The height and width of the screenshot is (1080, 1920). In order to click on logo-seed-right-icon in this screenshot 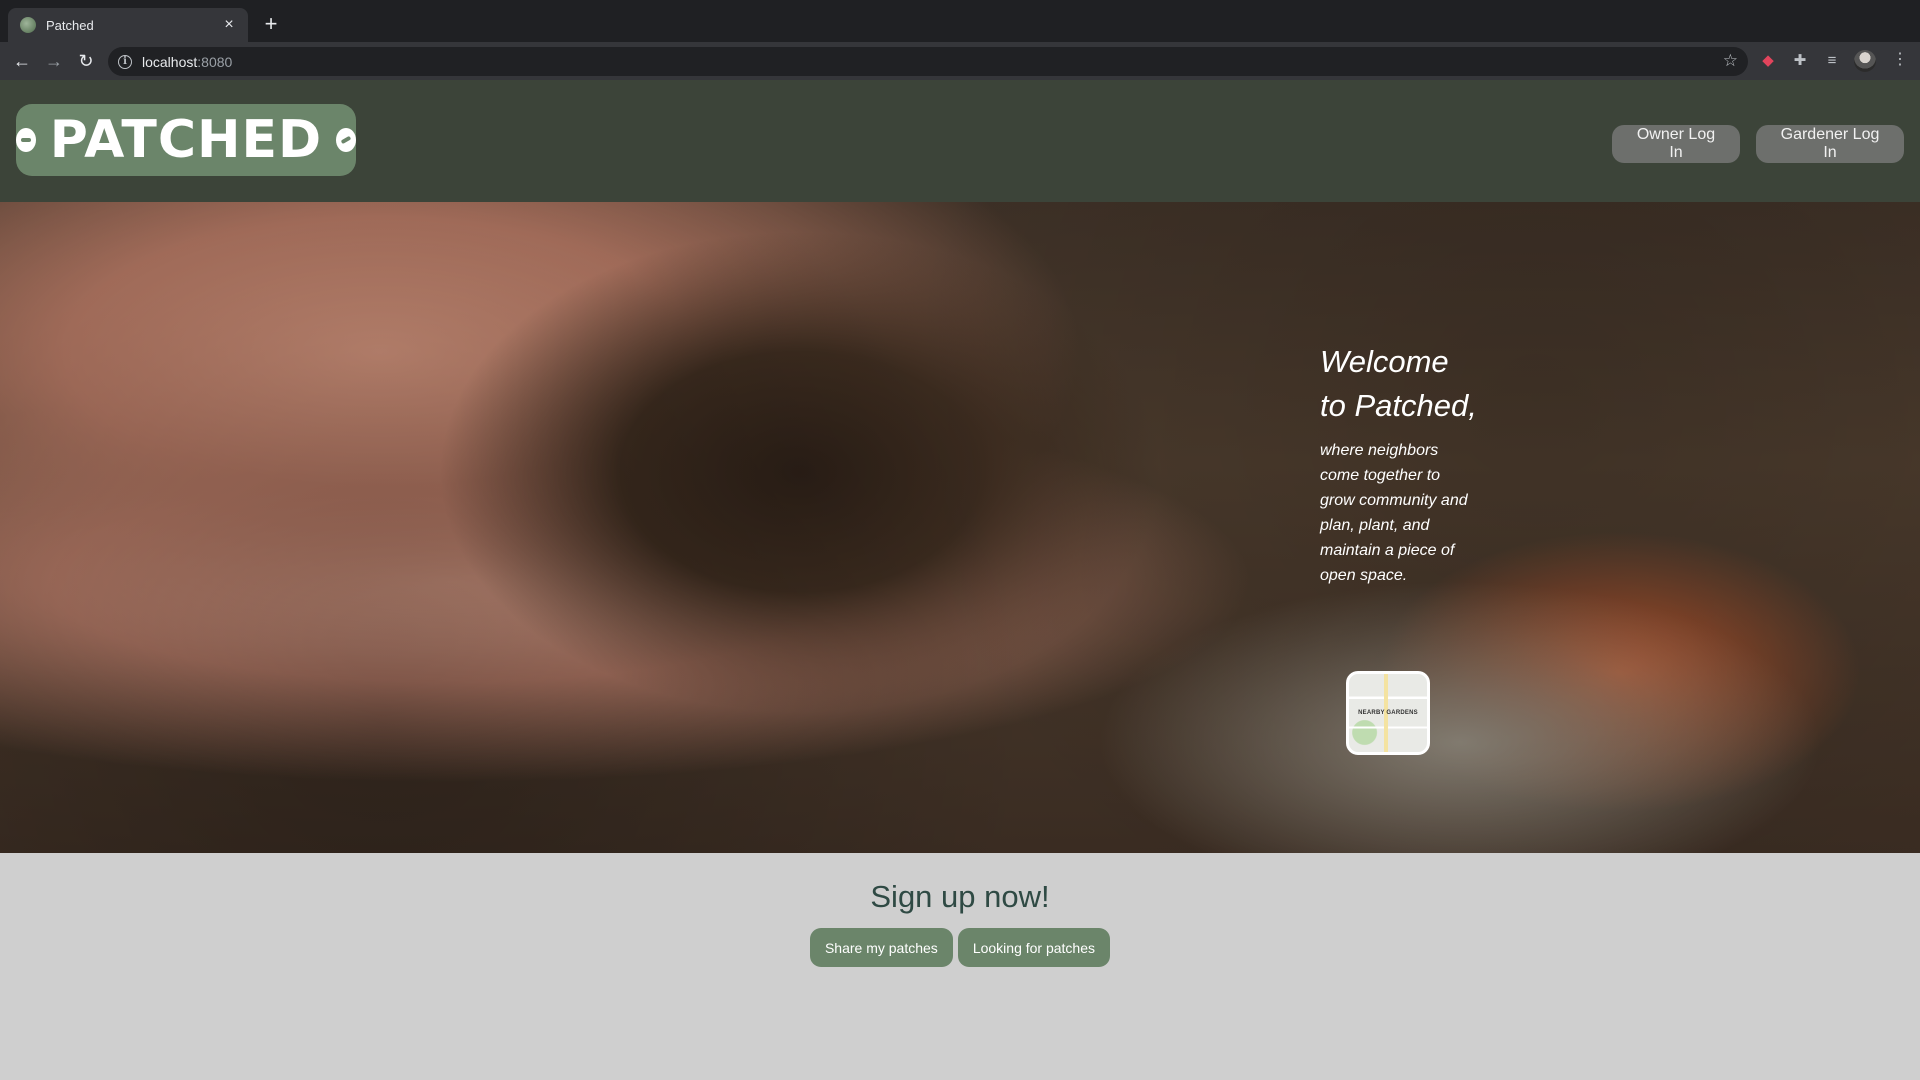, I will do `click(346, 140)`.